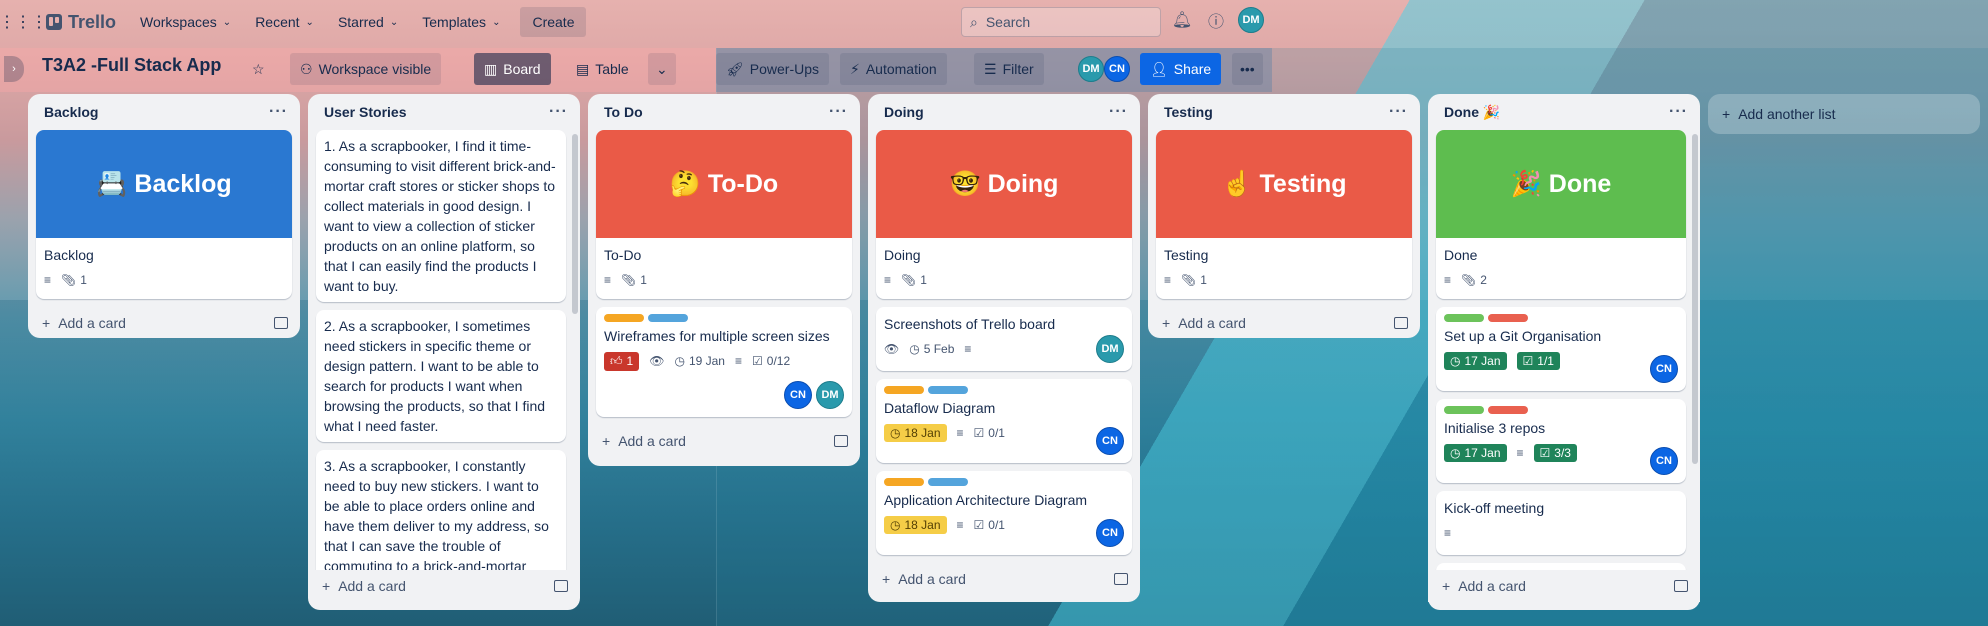 This screenshot has height=626, width=1988. Describe the element at coordinates (904, 112) in the screenshot. I see `list-title: Doing` at that location.